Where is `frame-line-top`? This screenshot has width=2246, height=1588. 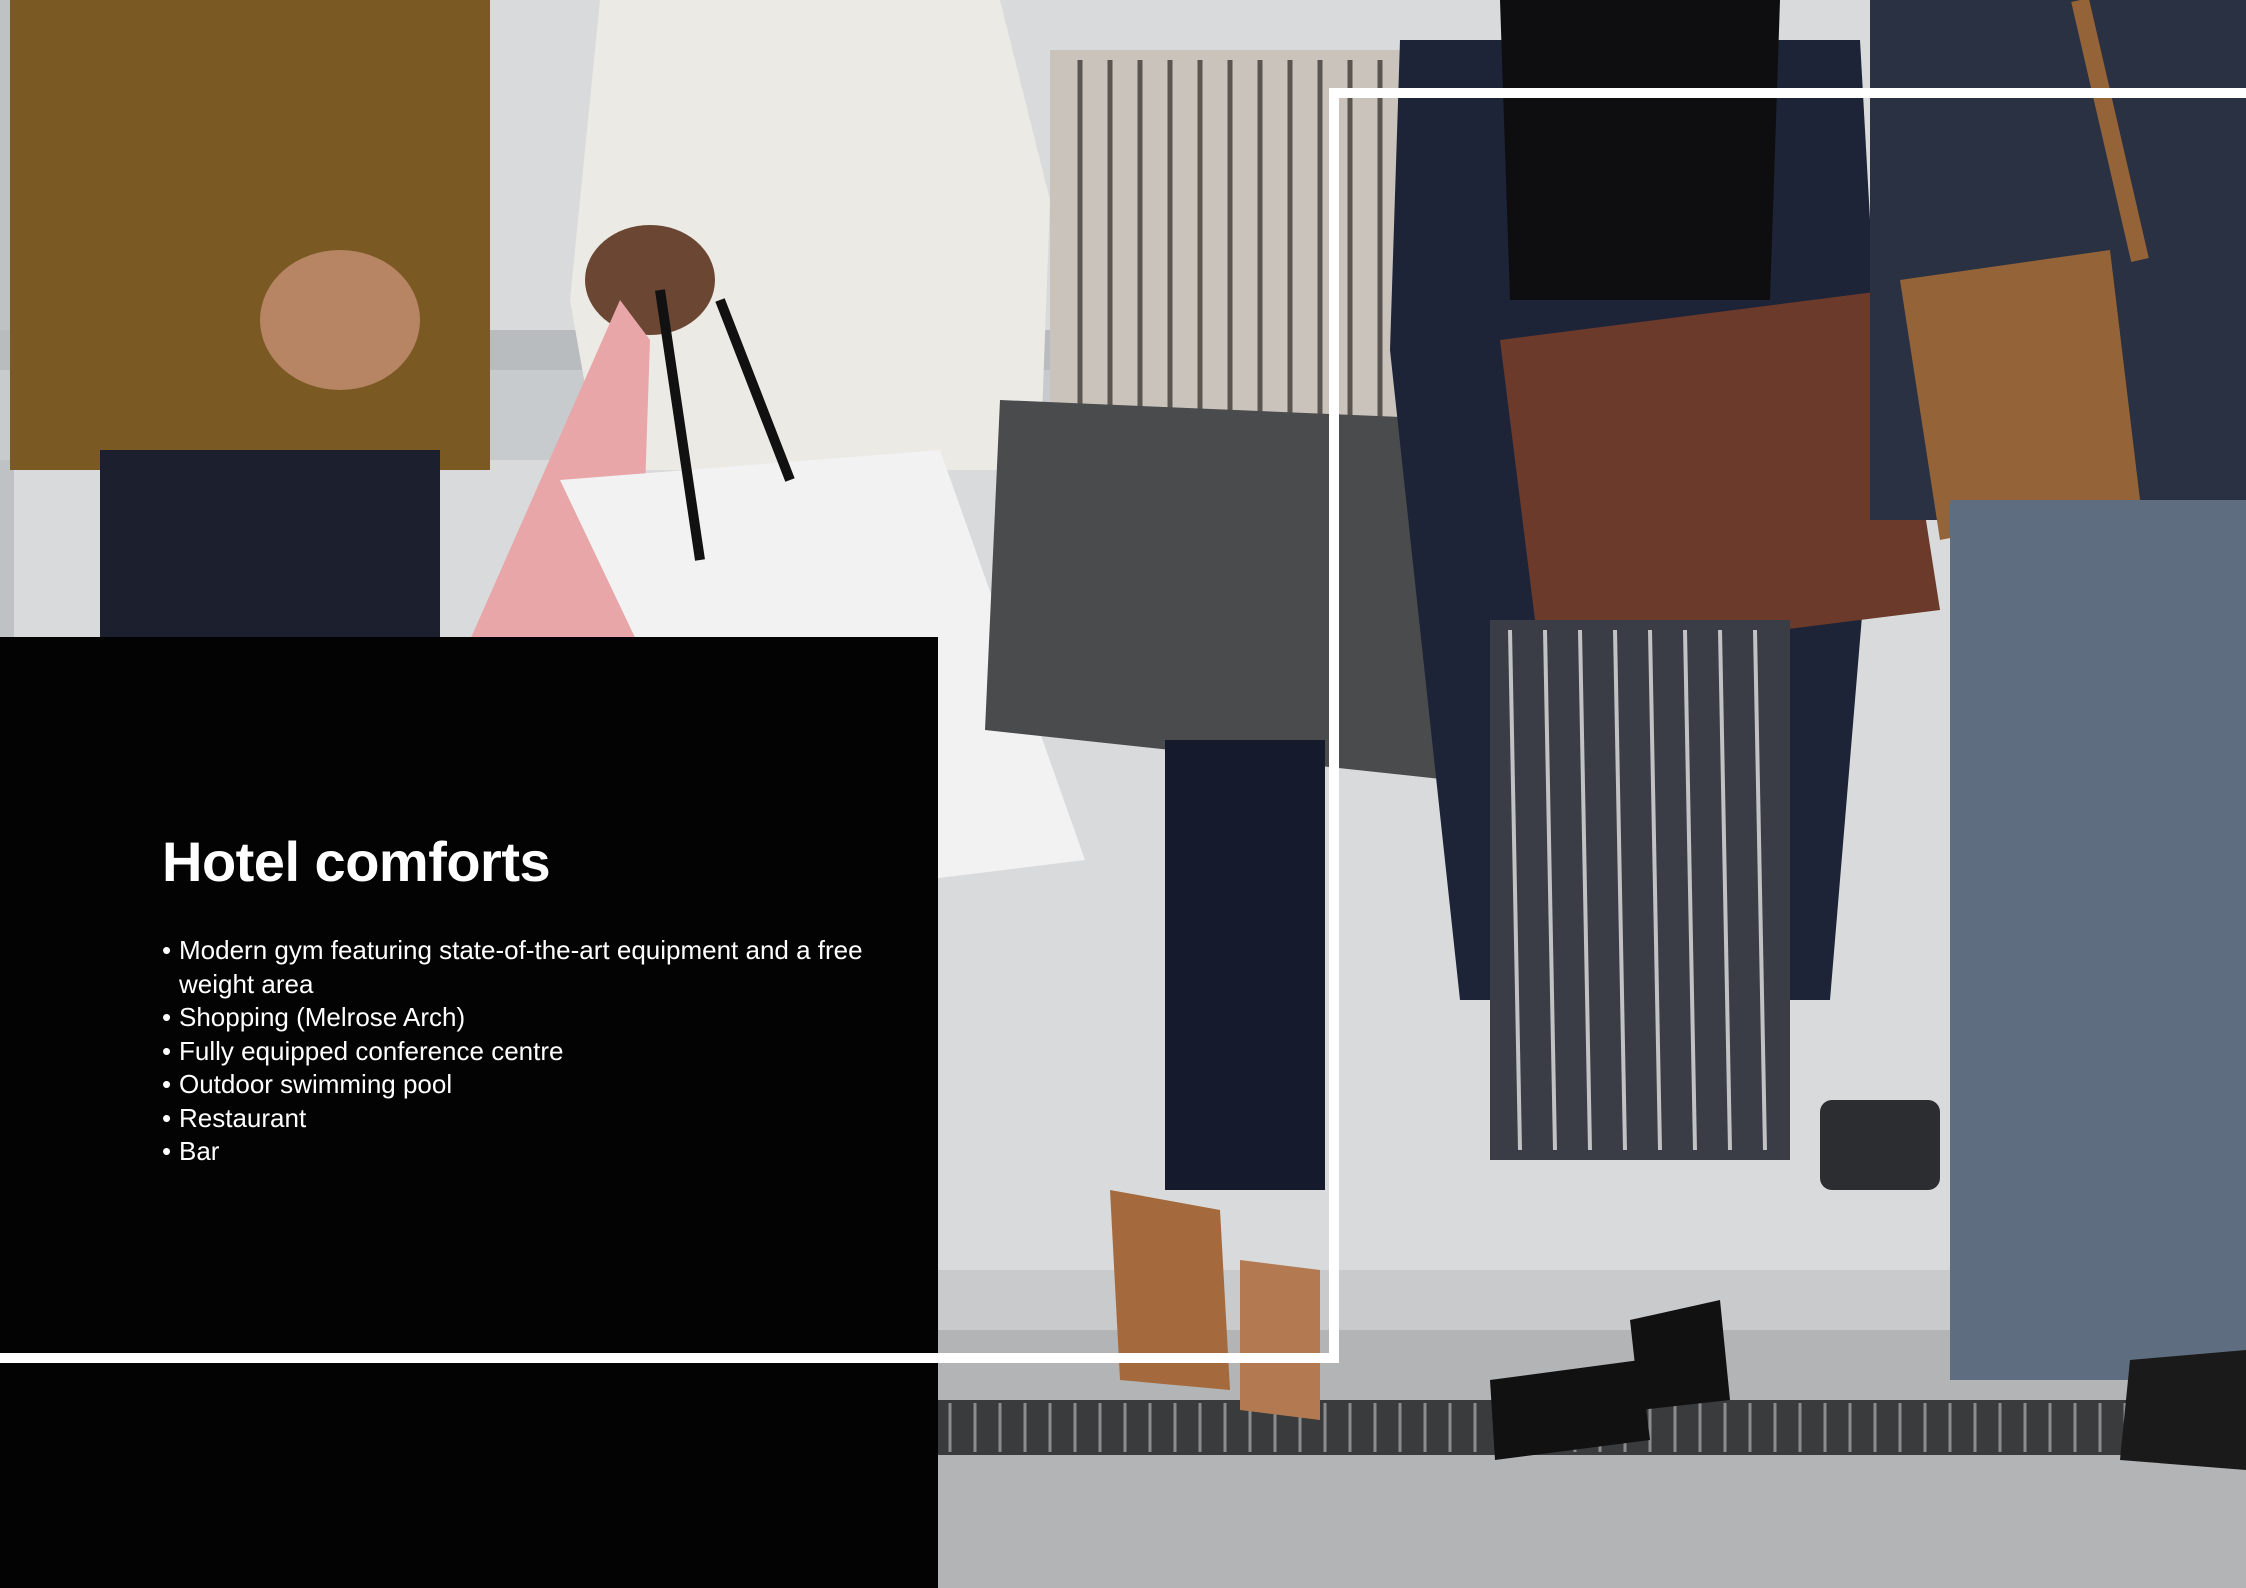
frame-line-top is located at coordinates (1787, 93).